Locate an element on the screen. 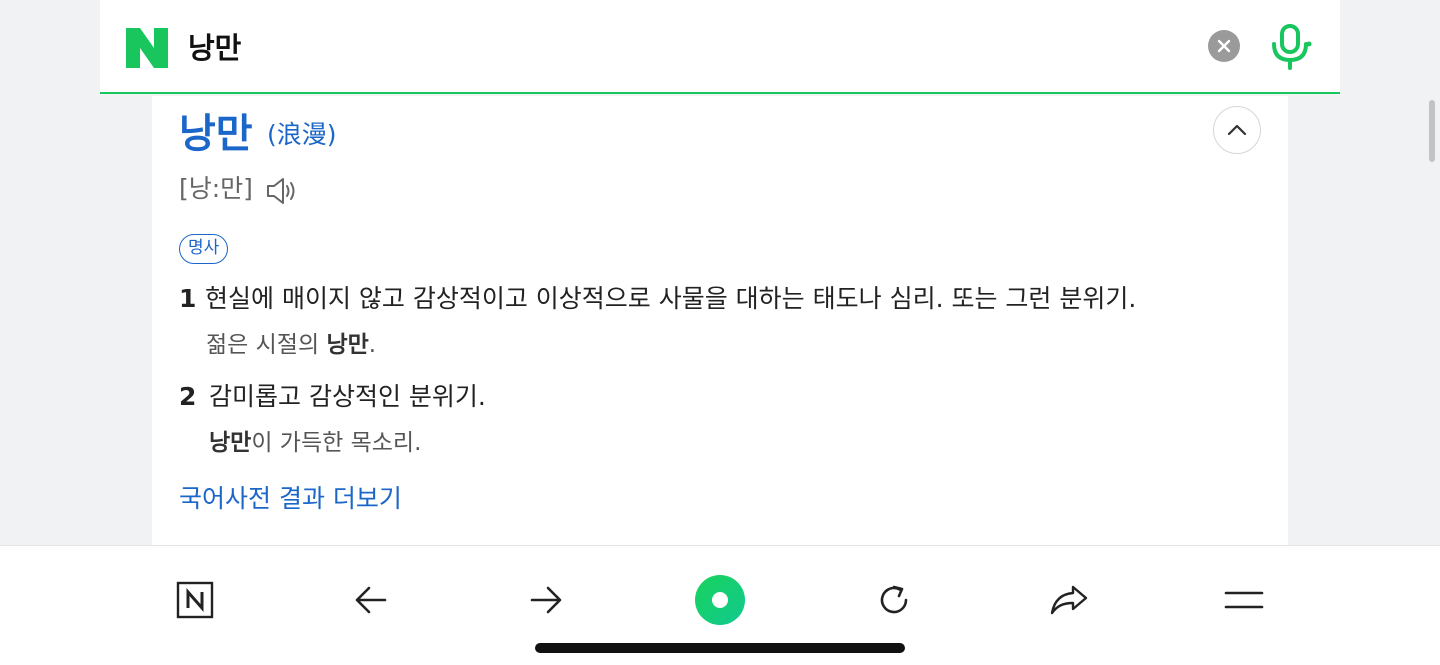 Image resolution: width=1440 pixels, height=665 pixels. search-query: 낭만 is located at coordinates (214, 48).